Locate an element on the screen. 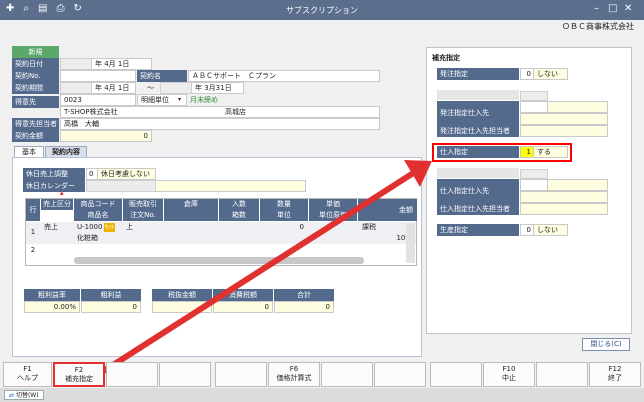 Image resolution: width=644 pixels, height=402 pixels. f8-button is located at coordinates (400, 374).